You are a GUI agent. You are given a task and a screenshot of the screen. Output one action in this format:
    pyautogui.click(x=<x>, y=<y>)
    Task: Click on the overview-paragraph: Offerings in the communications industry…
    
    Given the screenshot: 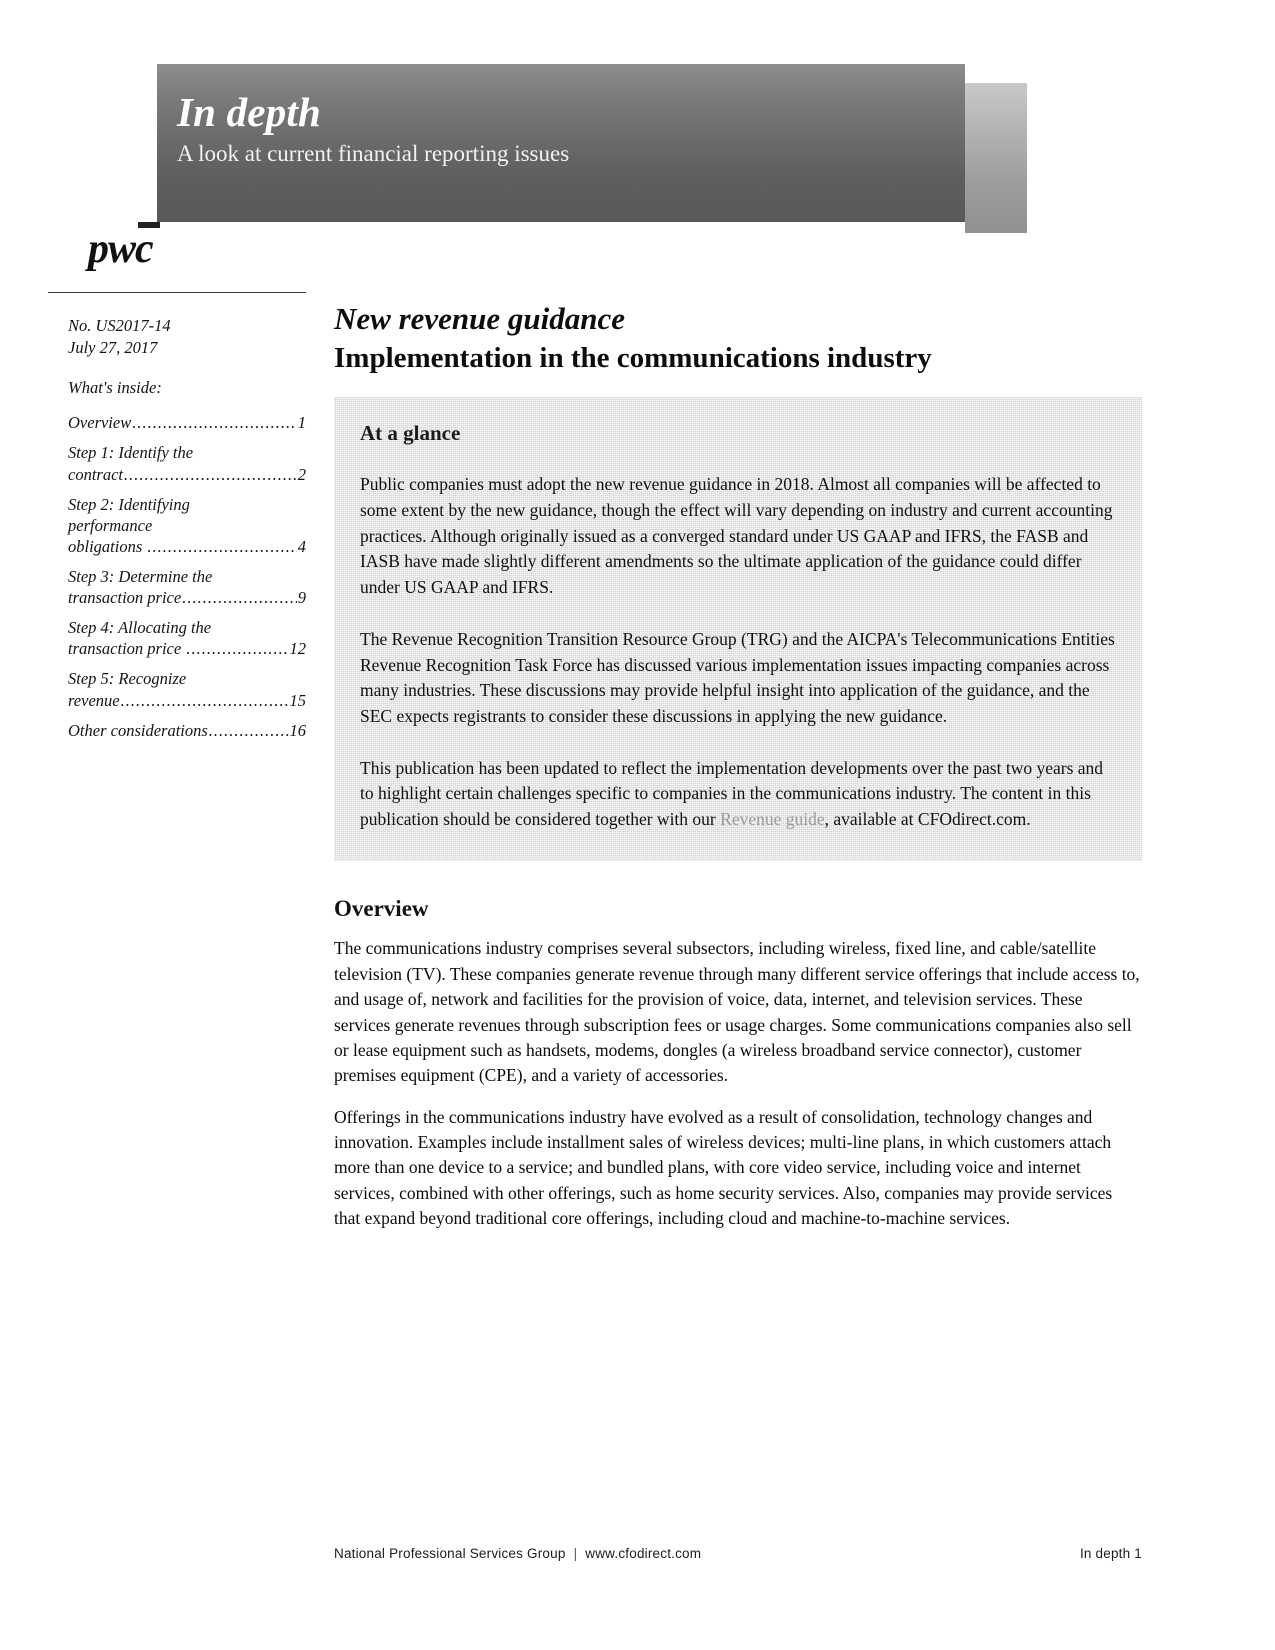 What is the action you would take?
    pyautogui.click(x=723, y=1167)
    